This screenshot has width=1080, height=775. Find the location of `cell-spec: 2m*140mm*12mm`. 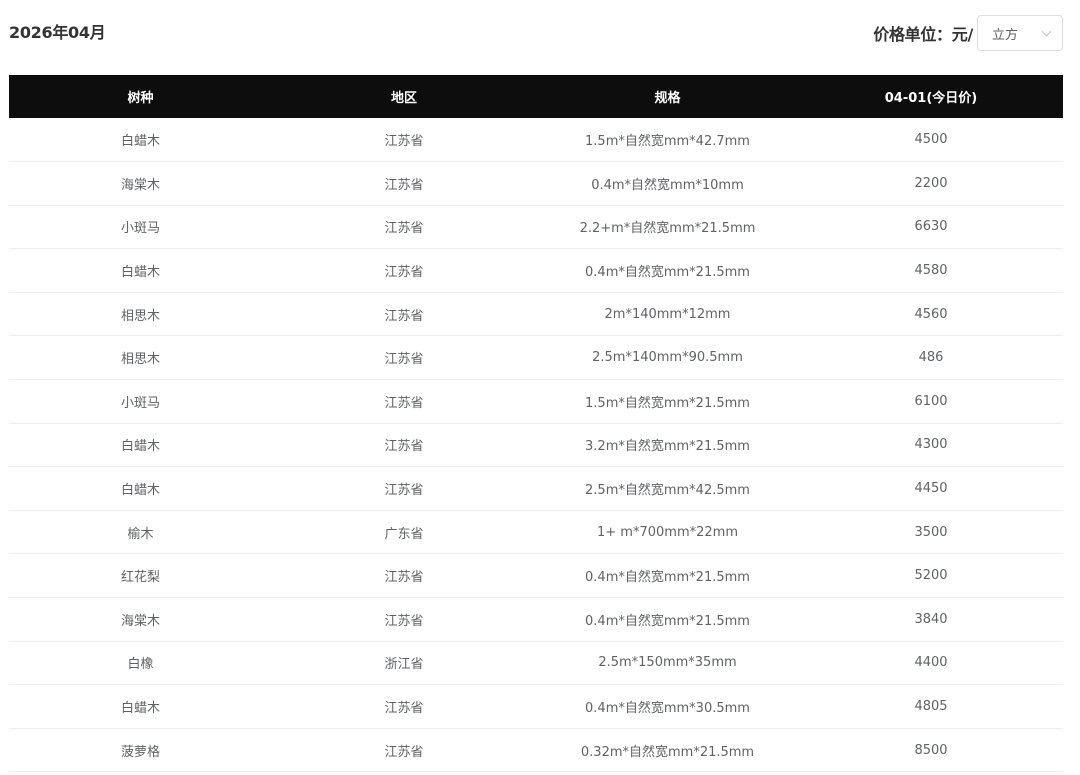

cell-spec: 2m*140mm*12mm is located at coordinates (667, 314).